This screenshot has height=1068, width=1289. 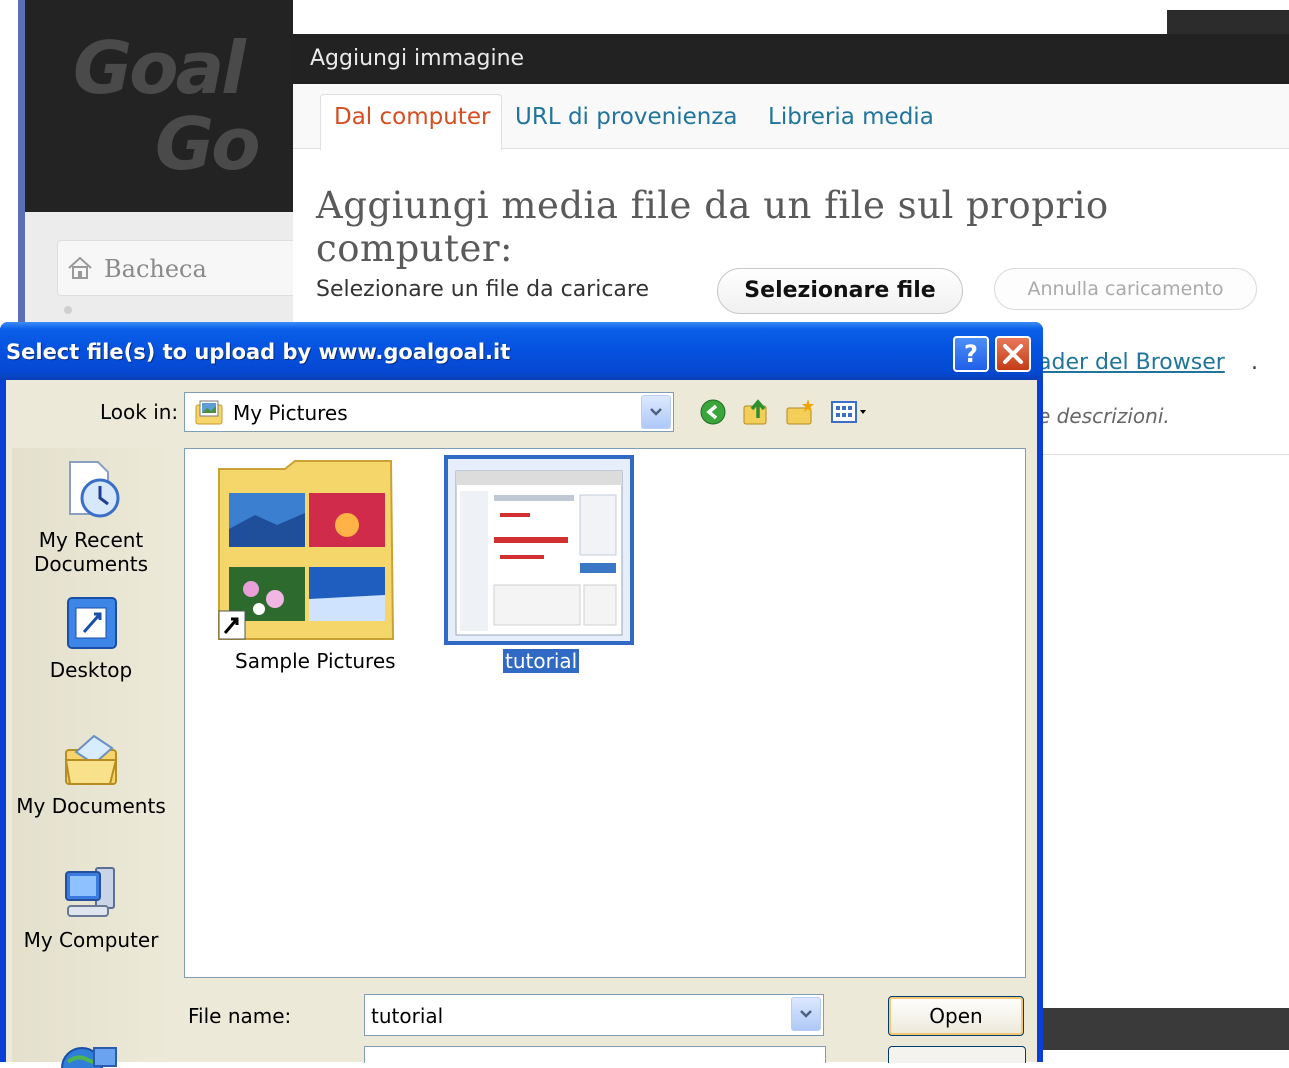 What do you see at coordinates (155, 269) in the screenshot?
I see `sidebar-item-label: Bacheca` at bounding box center [155, 269].